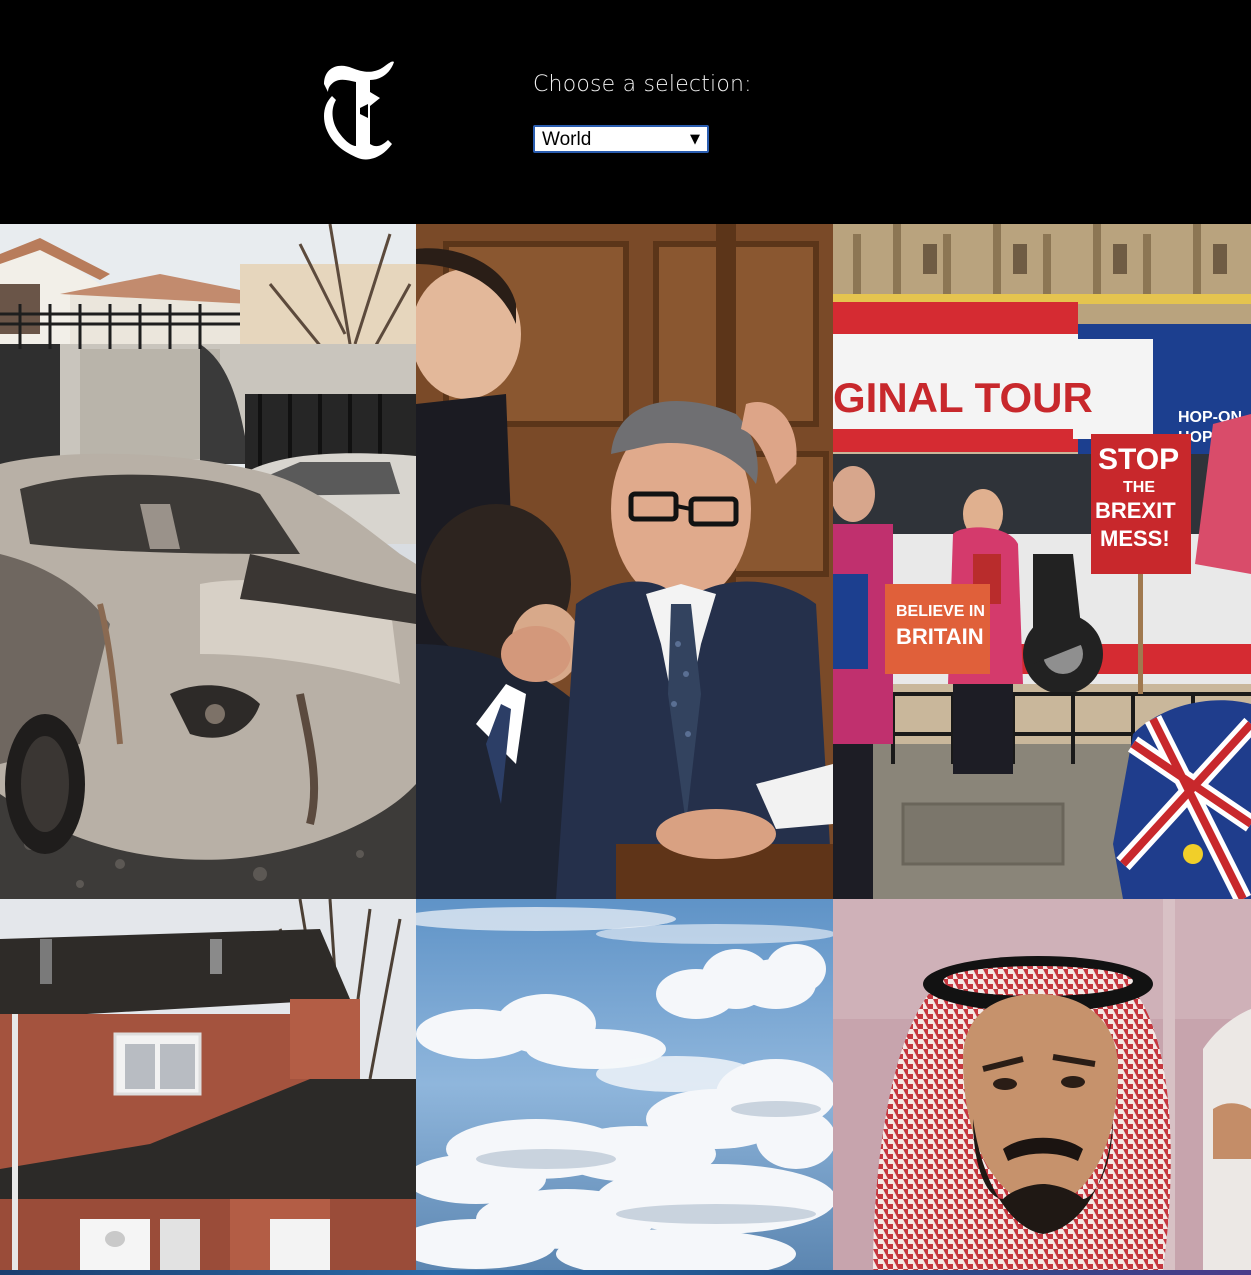  I want to click on stop-sign-text: STOP, so click(1138, 459).